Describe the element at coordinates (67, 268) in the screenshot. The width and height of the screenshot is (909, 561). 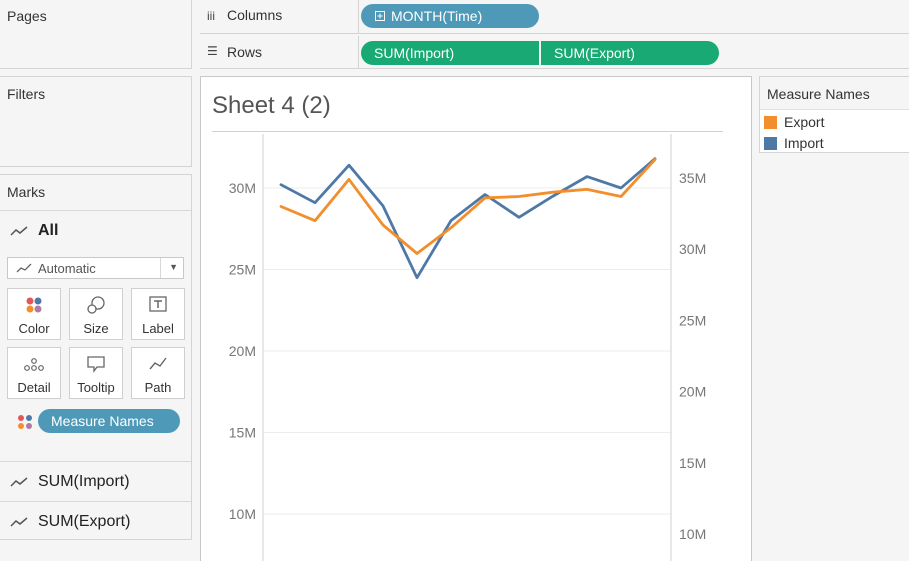
I see `mark-type-value: Automatic` at that location.